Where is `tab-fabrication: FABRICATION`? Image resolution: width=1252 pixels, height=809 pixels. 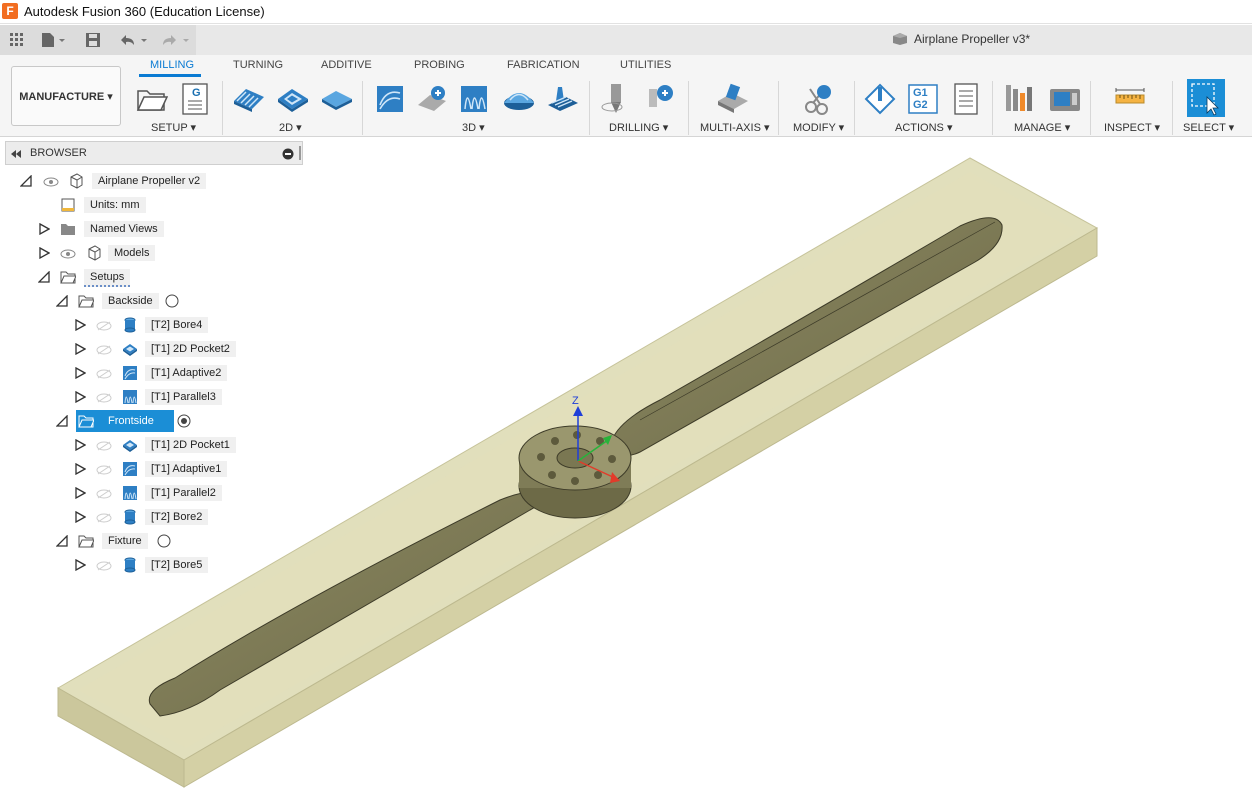 tab-fabrication: FABRICATION is located at coordinates (543, 65).